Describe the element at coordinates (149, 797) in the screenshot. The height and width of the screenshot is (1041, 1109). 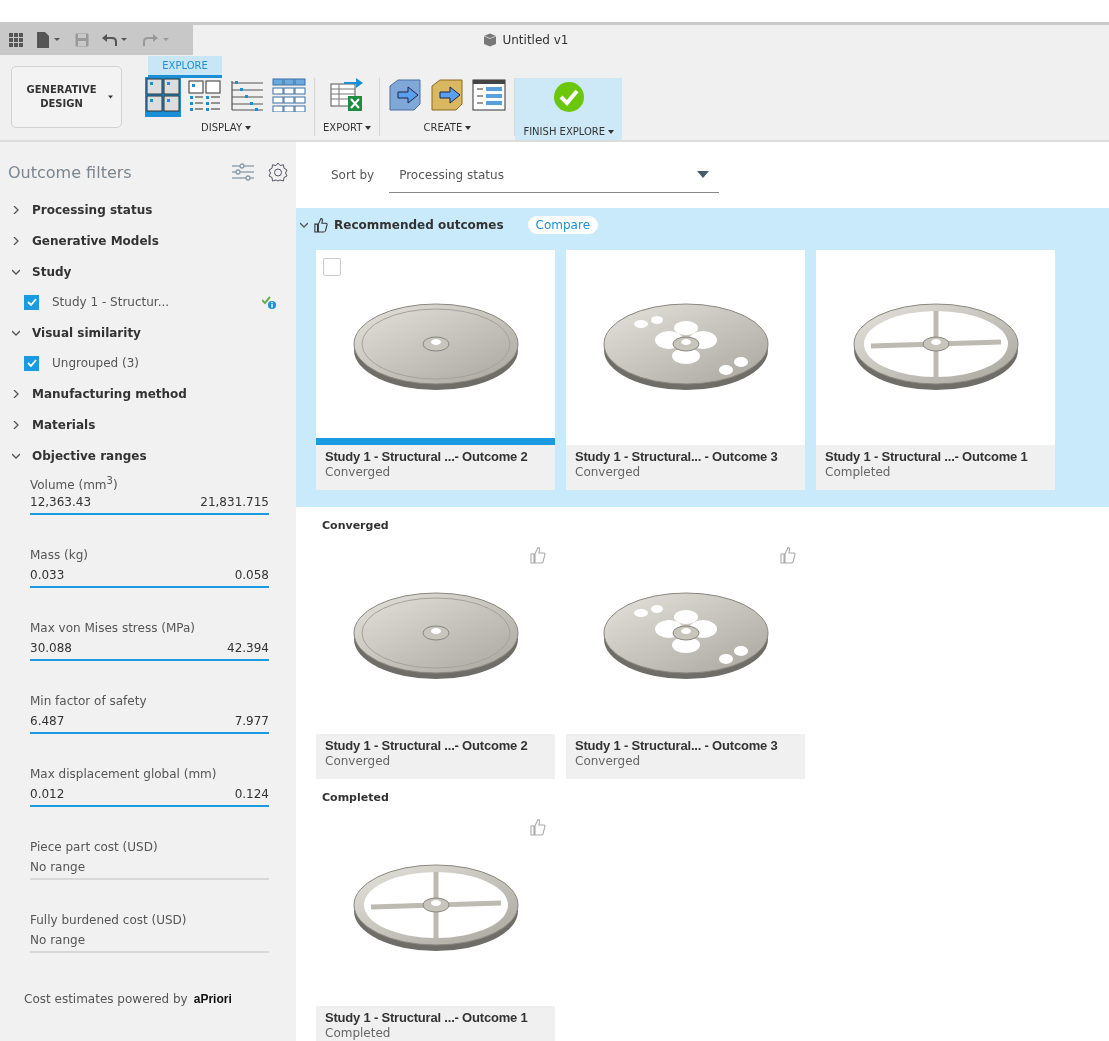
I see `range-field: 0.012 0.124` at that location.